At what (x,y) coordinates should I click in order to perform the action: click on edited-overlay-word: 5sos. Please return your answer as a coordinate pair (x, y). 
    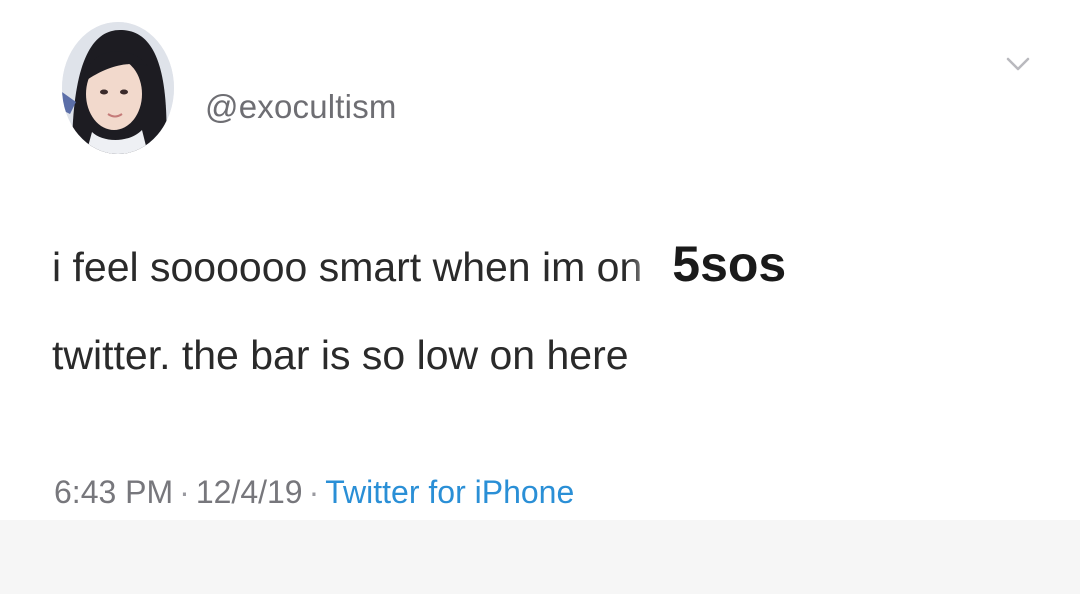
    Looking at the image, I should click on (729, 264).